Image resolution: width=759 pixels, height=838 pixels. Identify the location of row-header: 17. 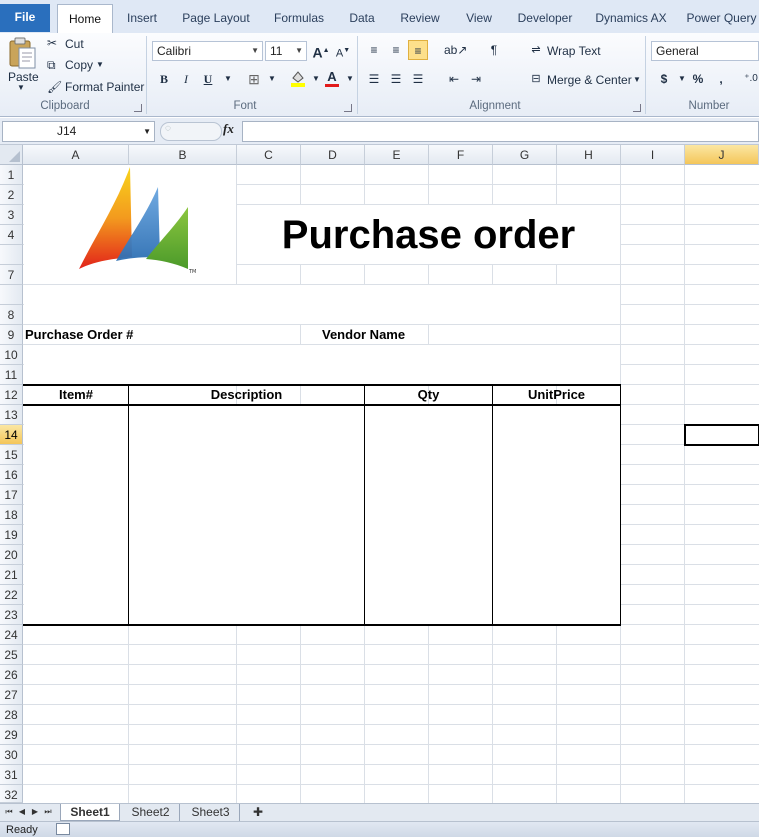
(11, 495).